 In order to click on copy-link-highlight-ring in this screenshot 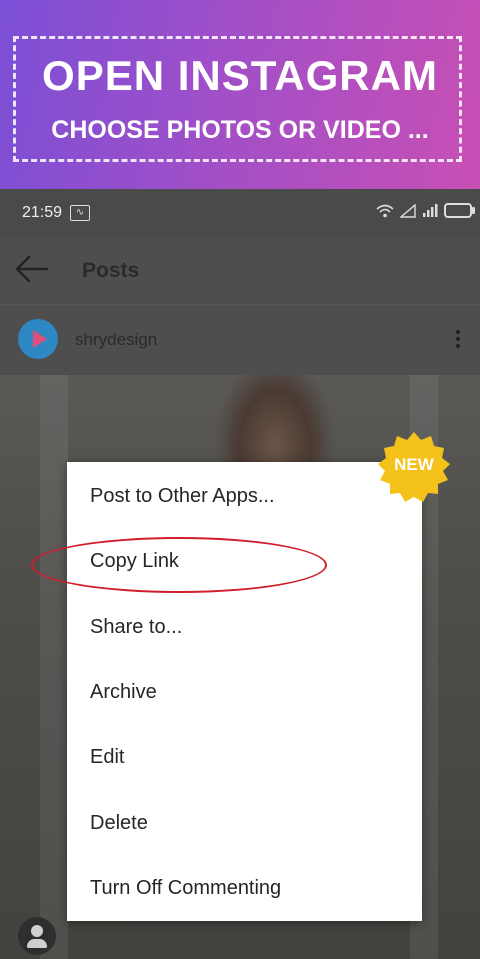, I will do `click(179, 565)`.